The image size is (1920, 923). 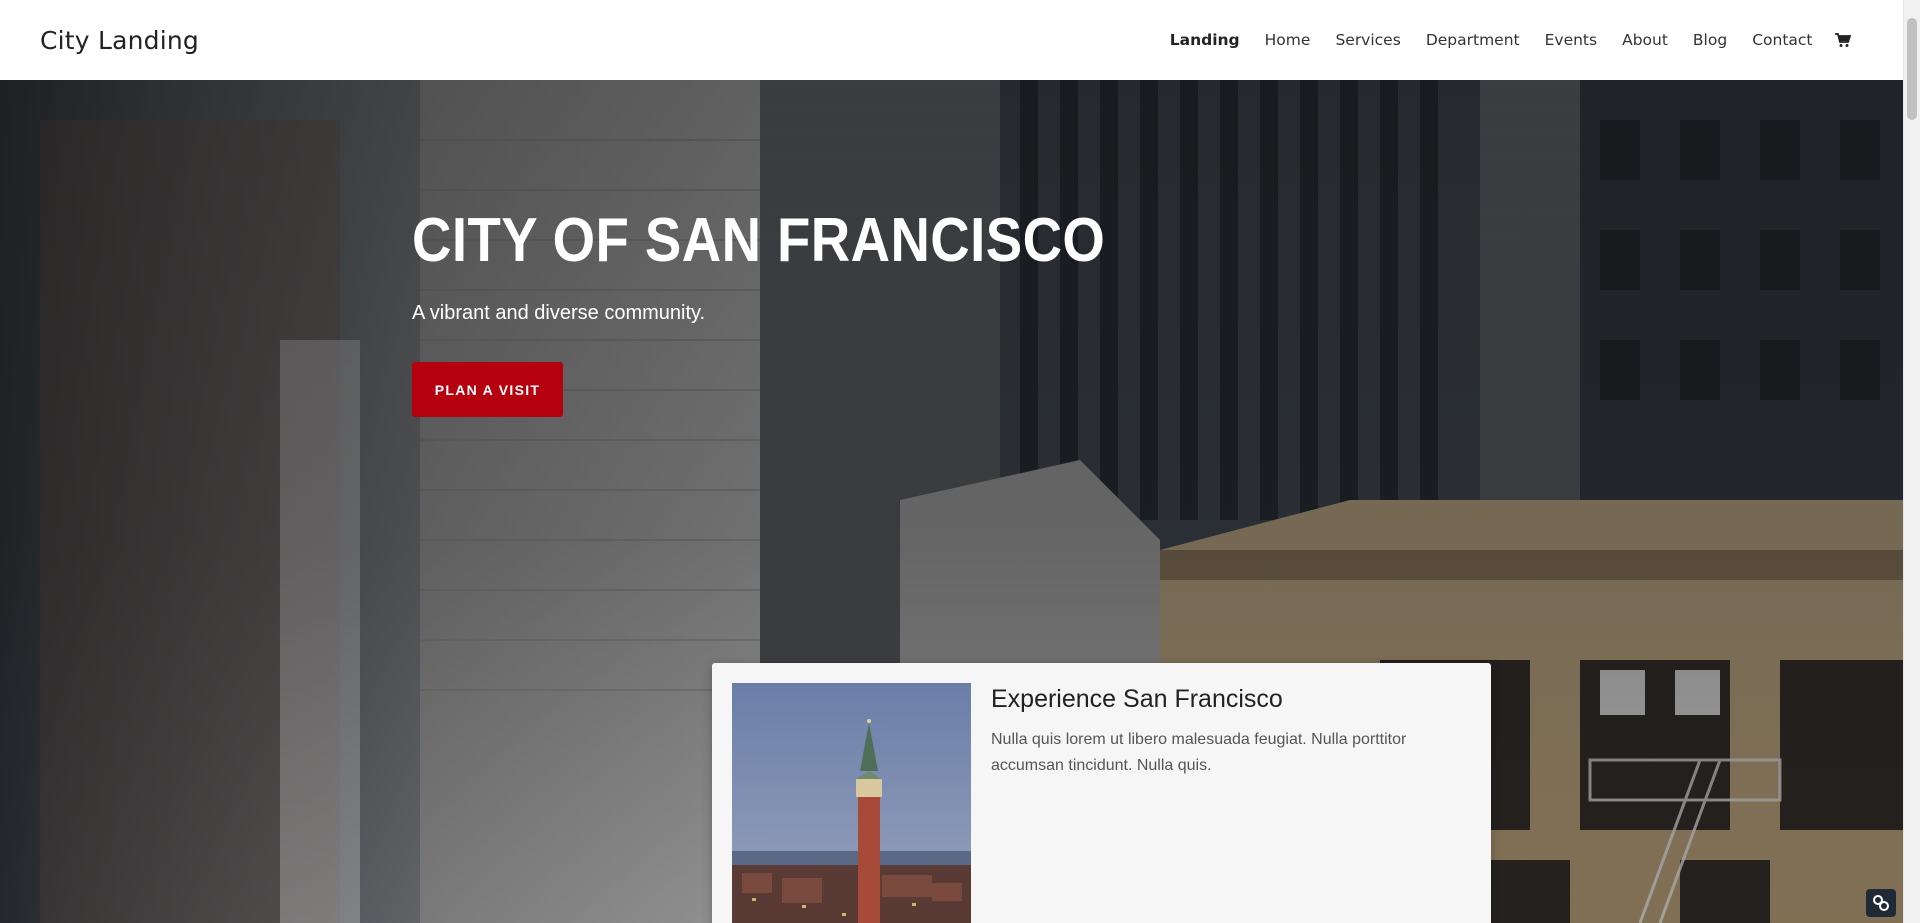 I want to click on site-logo: City Landing, so click(x=119, y=40).